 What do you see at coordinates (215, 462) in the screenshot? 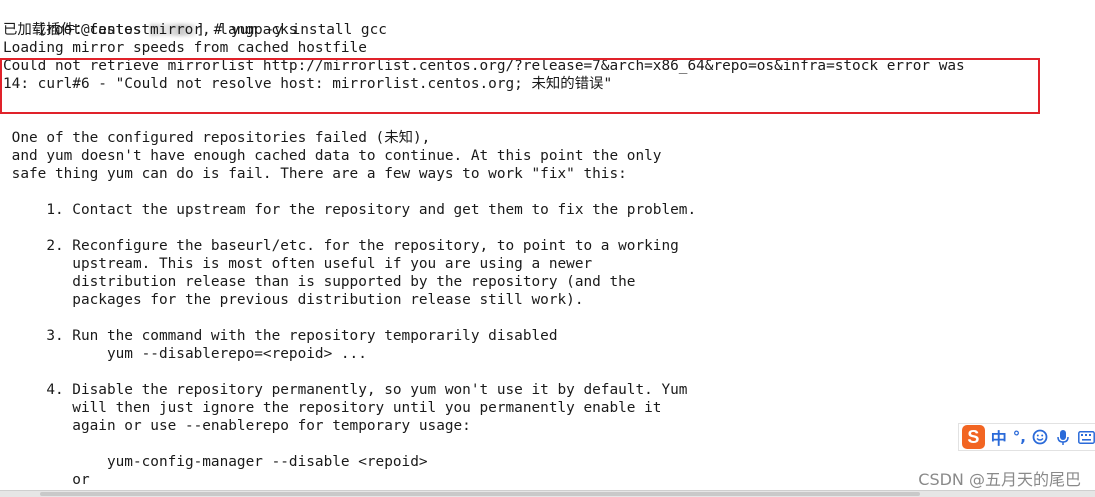
I see `output-line: yum-config-manager --disable <repoid>` at bounding box center [215, 462].